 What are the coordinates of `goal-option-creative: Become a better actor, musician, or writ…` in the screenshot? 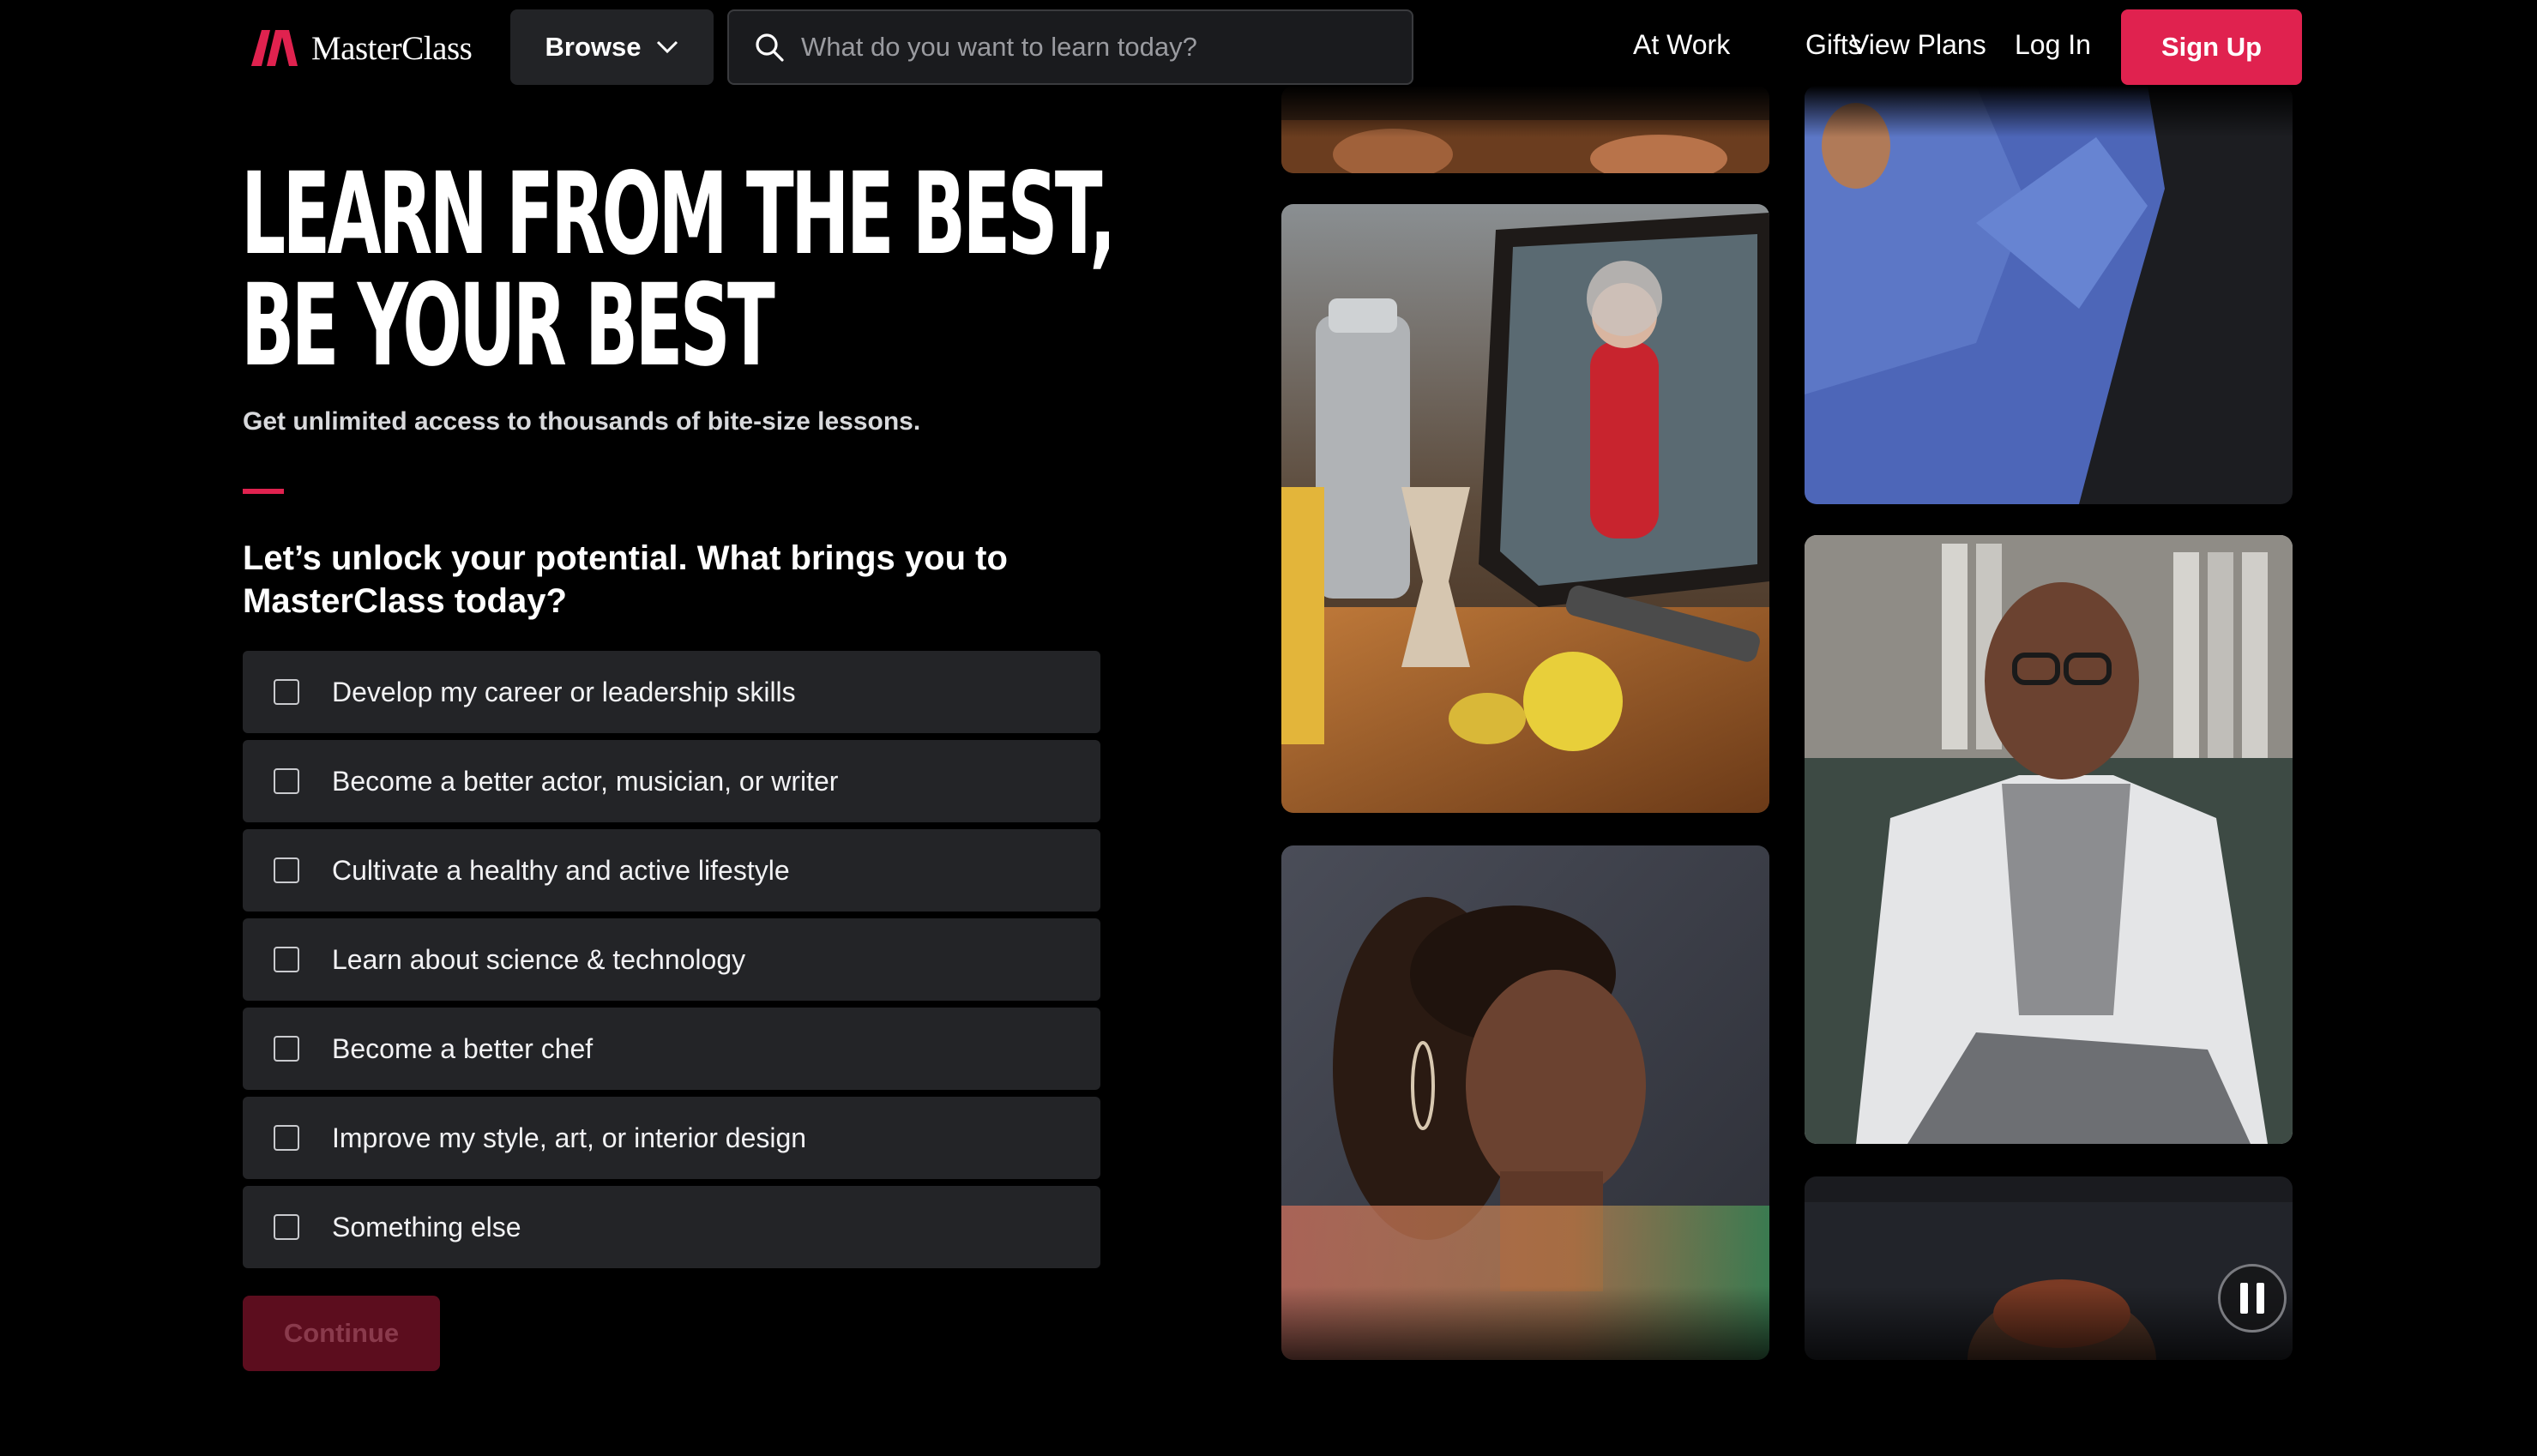 It's located at (671, 781).